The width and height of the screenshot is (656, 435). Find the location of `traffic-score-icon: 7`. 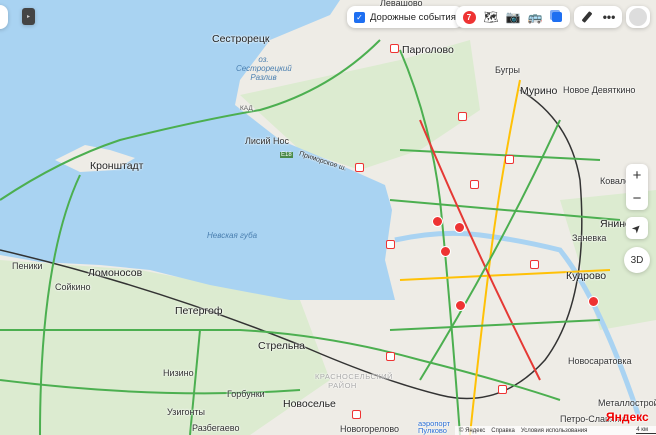

traffic-score-icon: 7 is located at coordinates (469, 17).